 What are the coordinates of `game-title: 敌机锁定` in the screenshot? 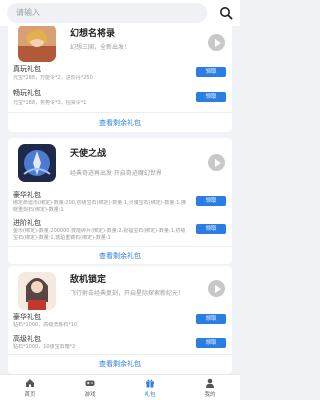 It's located at (88, 280).